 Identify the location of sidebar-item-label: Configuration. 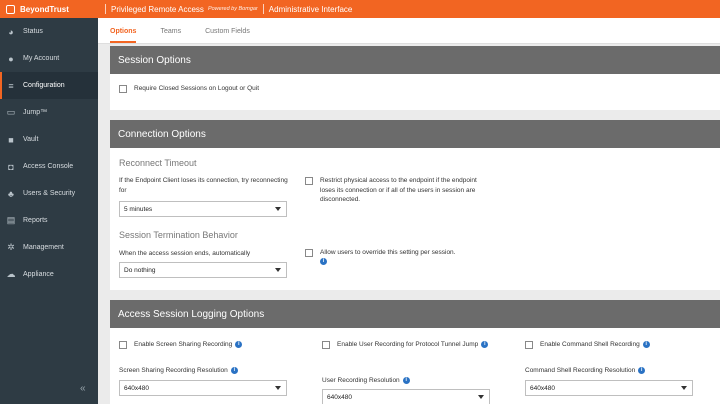
(44, 85).